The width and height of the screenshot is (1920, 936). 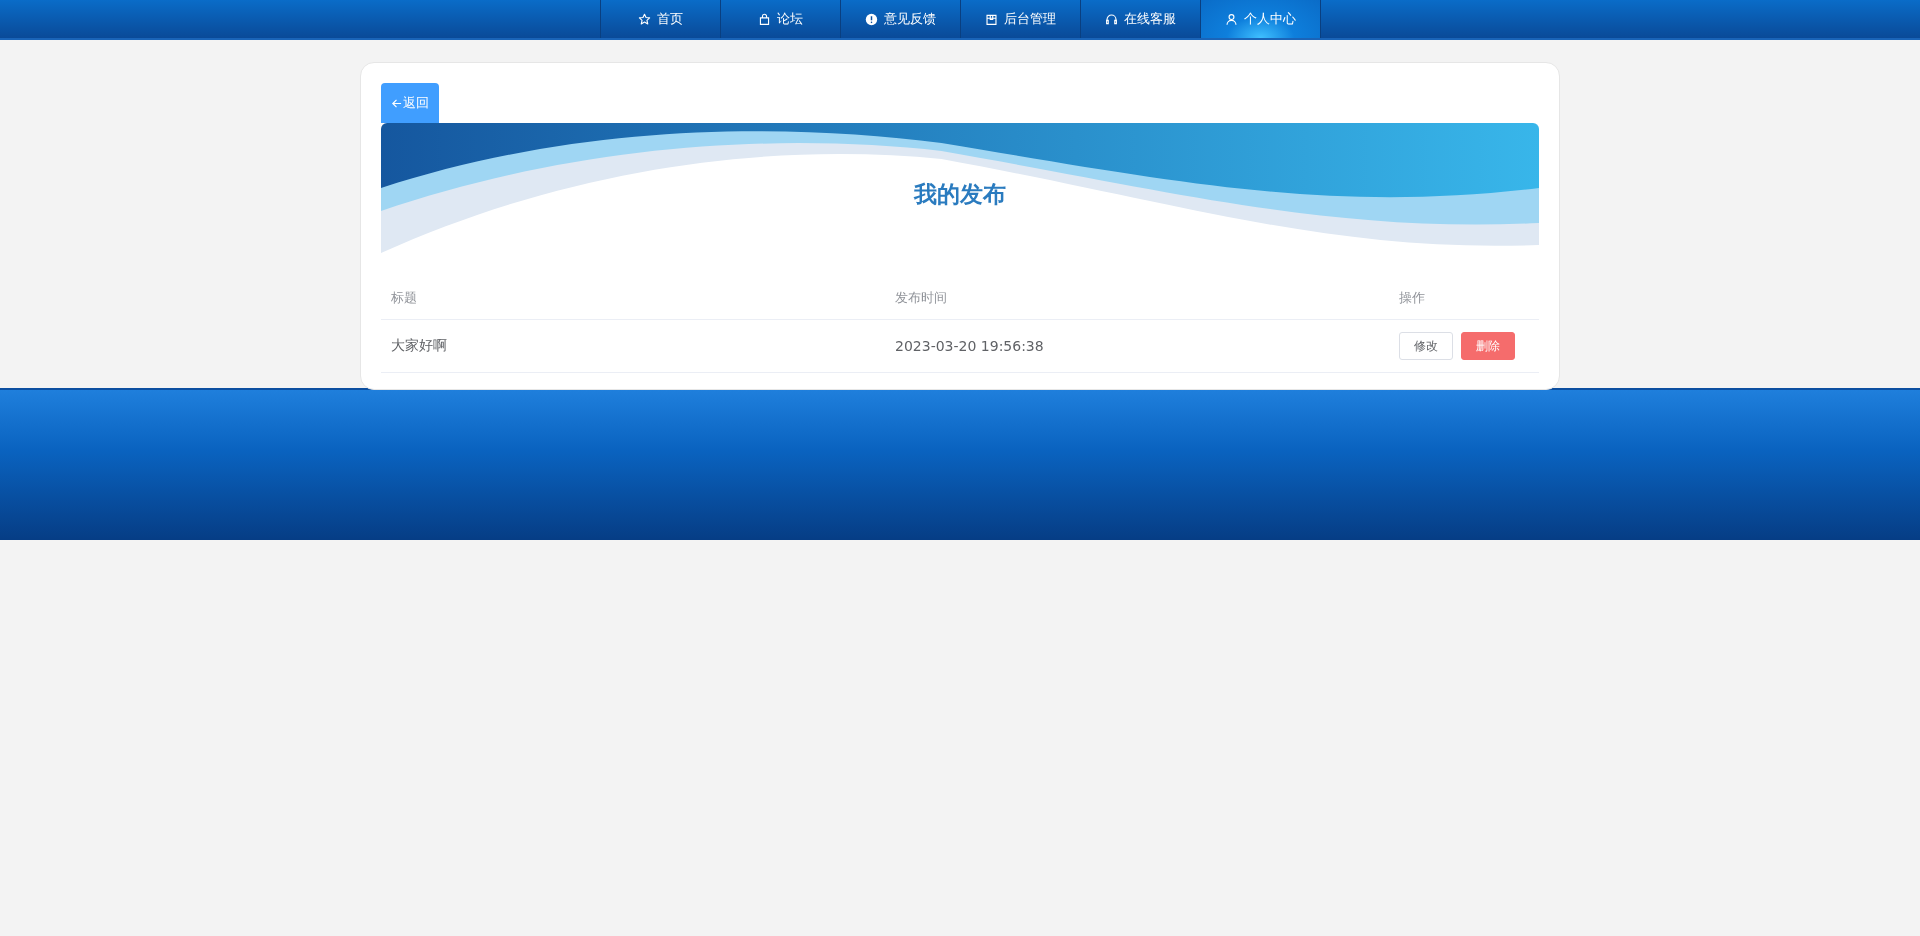 What do you see at coordinates (969, 346) in the screenshot?
I see `table-cell: 2023-03-20 19:56:38` at bounding box center [969, 346].